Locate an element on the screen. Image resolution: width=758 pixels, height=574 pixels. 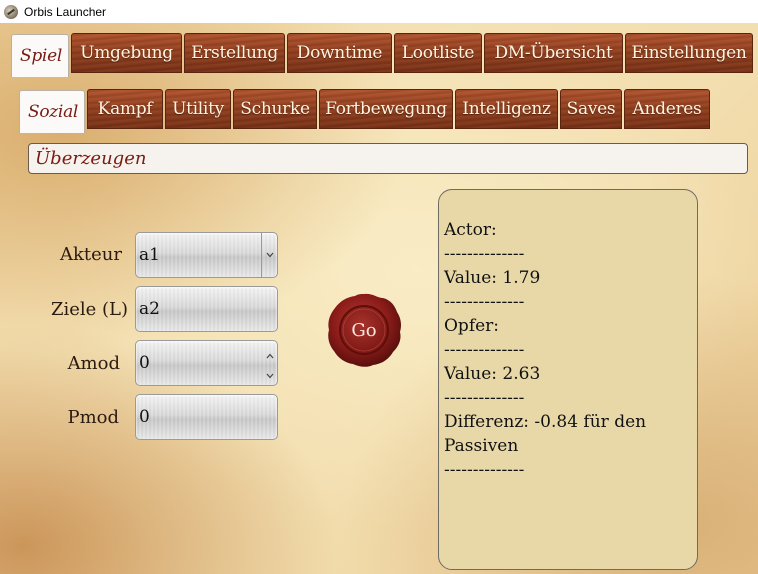
window-title: Orbis Launcher is located at coordinates (65, 11).